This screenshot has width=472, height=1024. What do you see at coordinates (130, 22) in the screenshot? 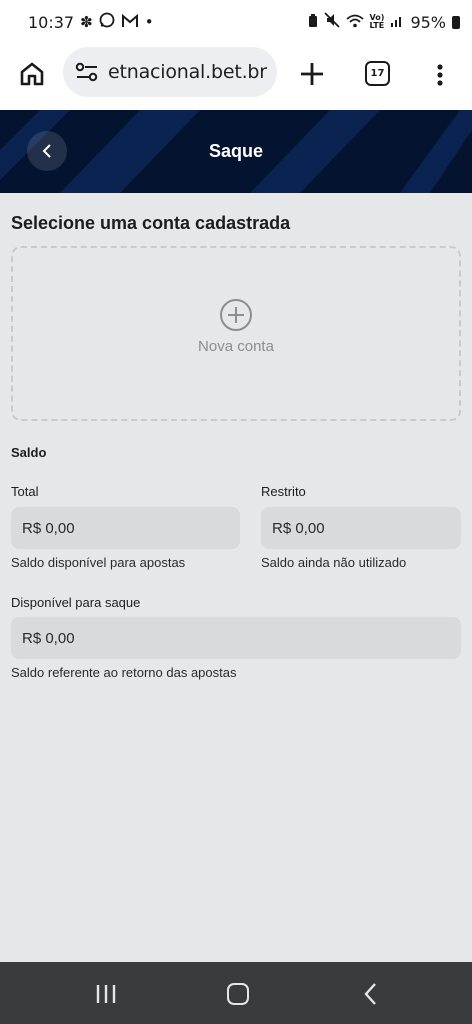
I see `gmail-icon` at bounding box center [130, 22].